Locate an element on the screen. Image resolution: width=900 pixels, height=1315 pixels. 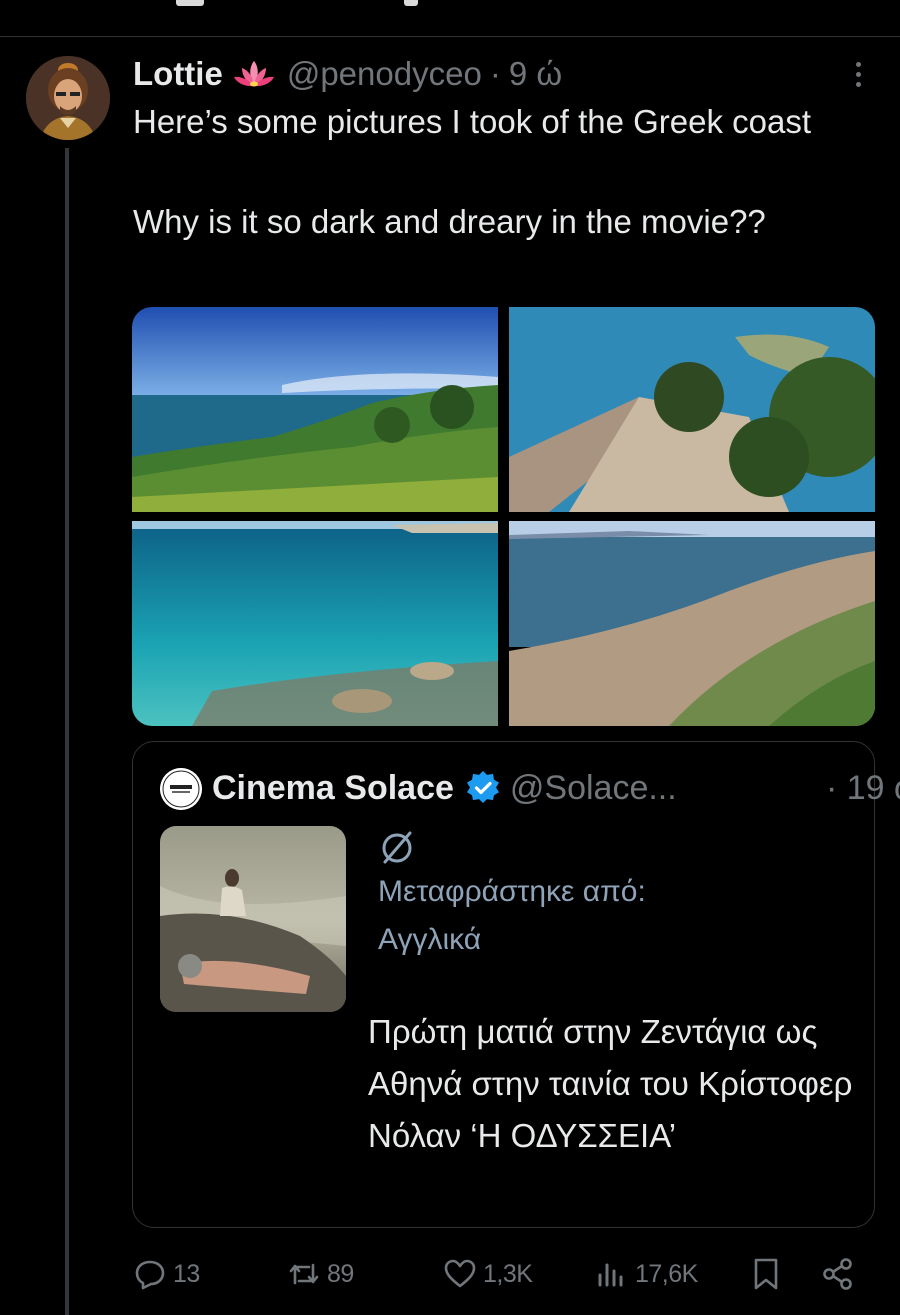
repost-icon is located at coordinates (304, 1274).